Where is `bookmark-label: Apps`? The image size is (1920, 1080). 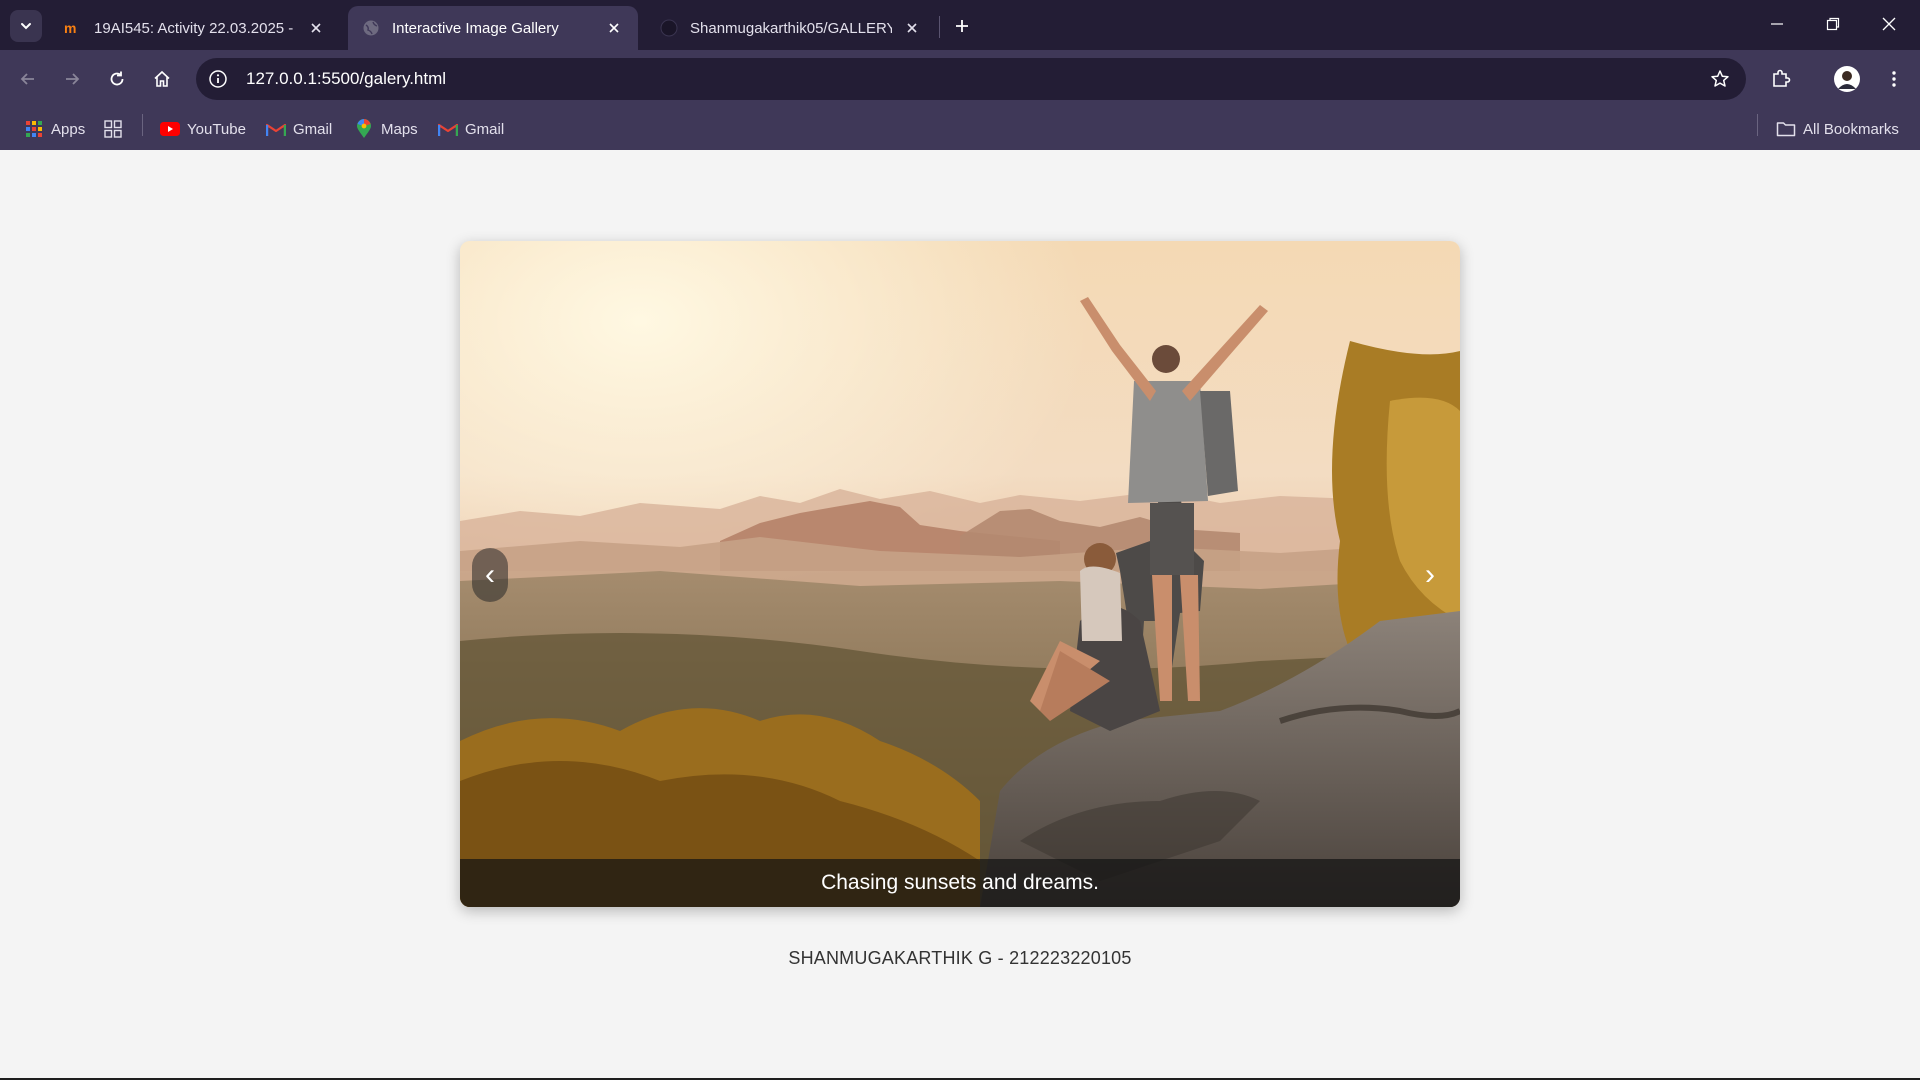 bookmark-label: Apps is located at coordinates (68, 129).